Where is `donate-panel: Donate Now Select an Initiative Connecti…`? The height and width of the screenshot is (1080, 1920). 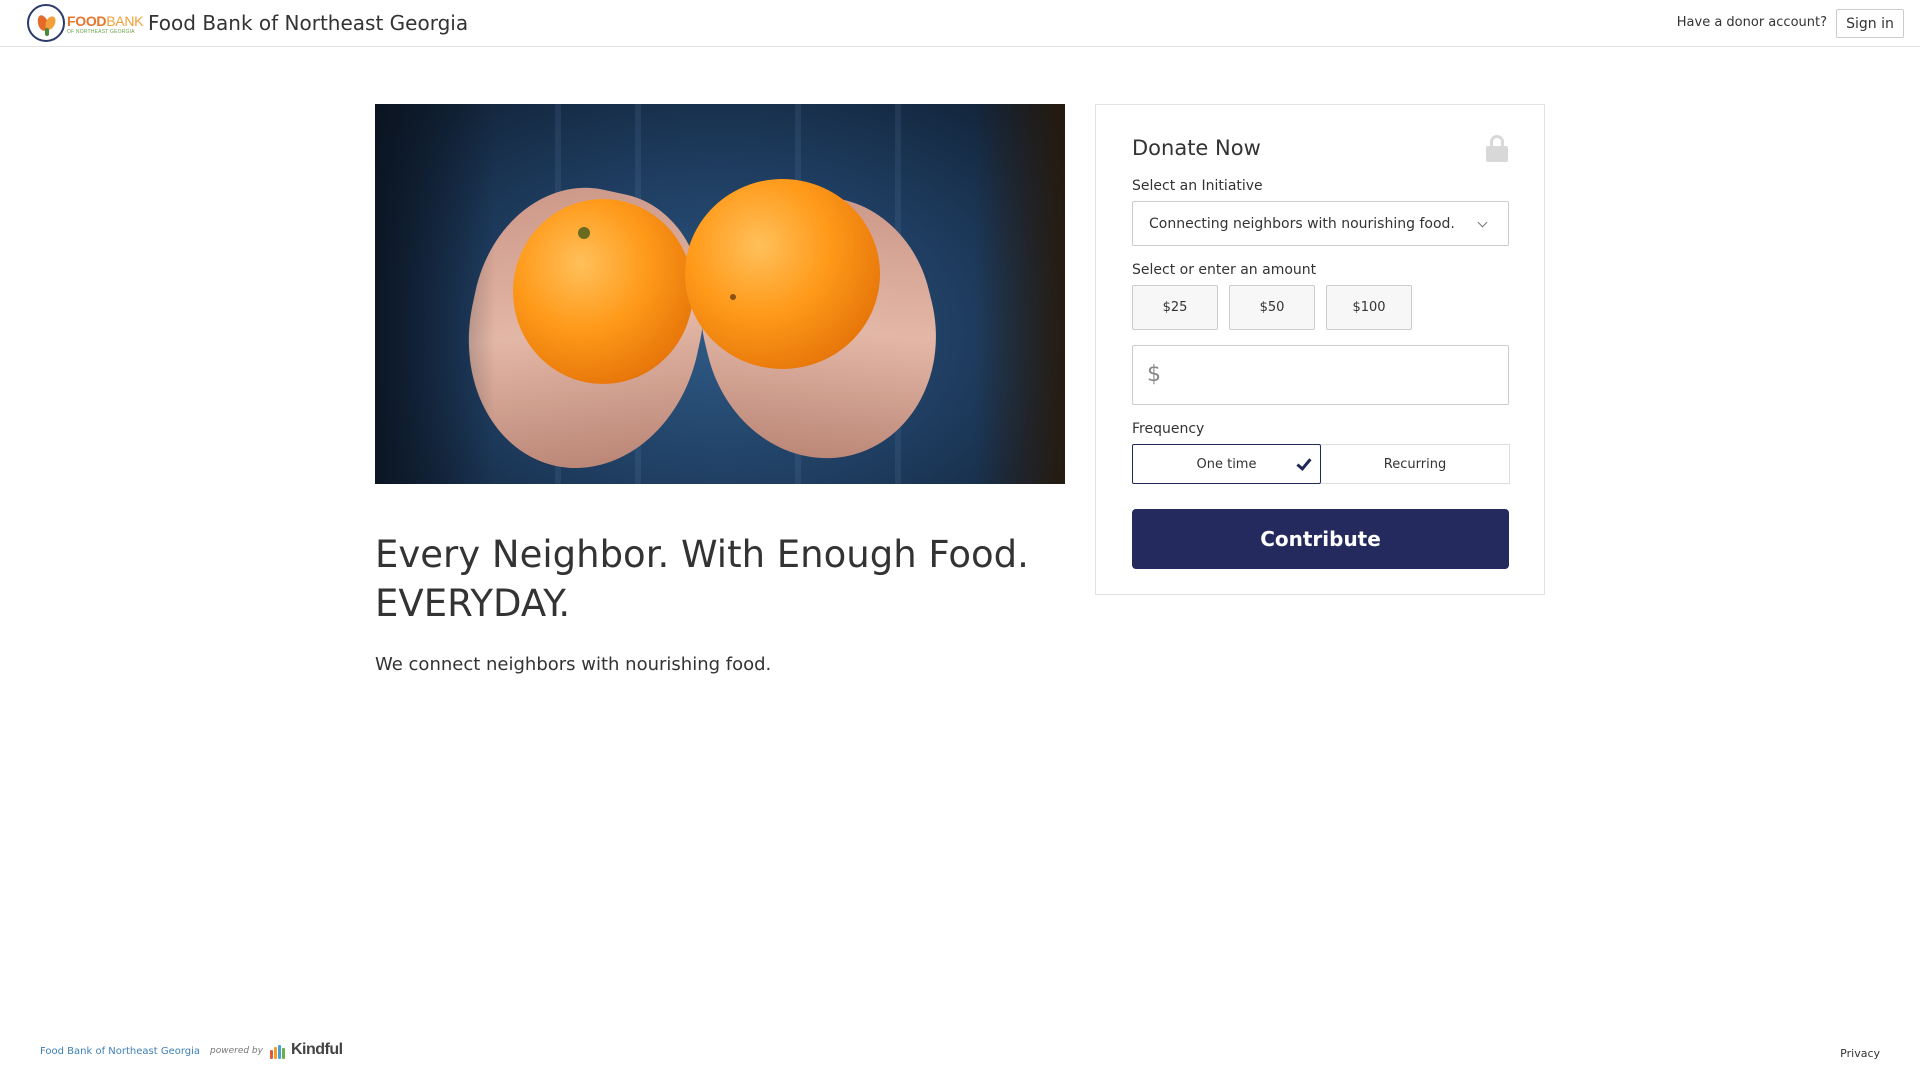 donate-panel: Donate Now Select an Initiative Connecti… is located at coordinates (1320, 349).